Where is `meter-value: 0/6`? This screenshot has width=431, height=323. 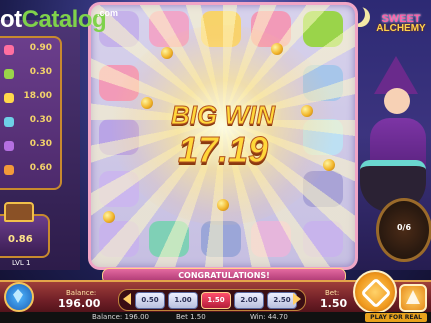
meter-value: 0/6 is located at coordinates (404, 227).